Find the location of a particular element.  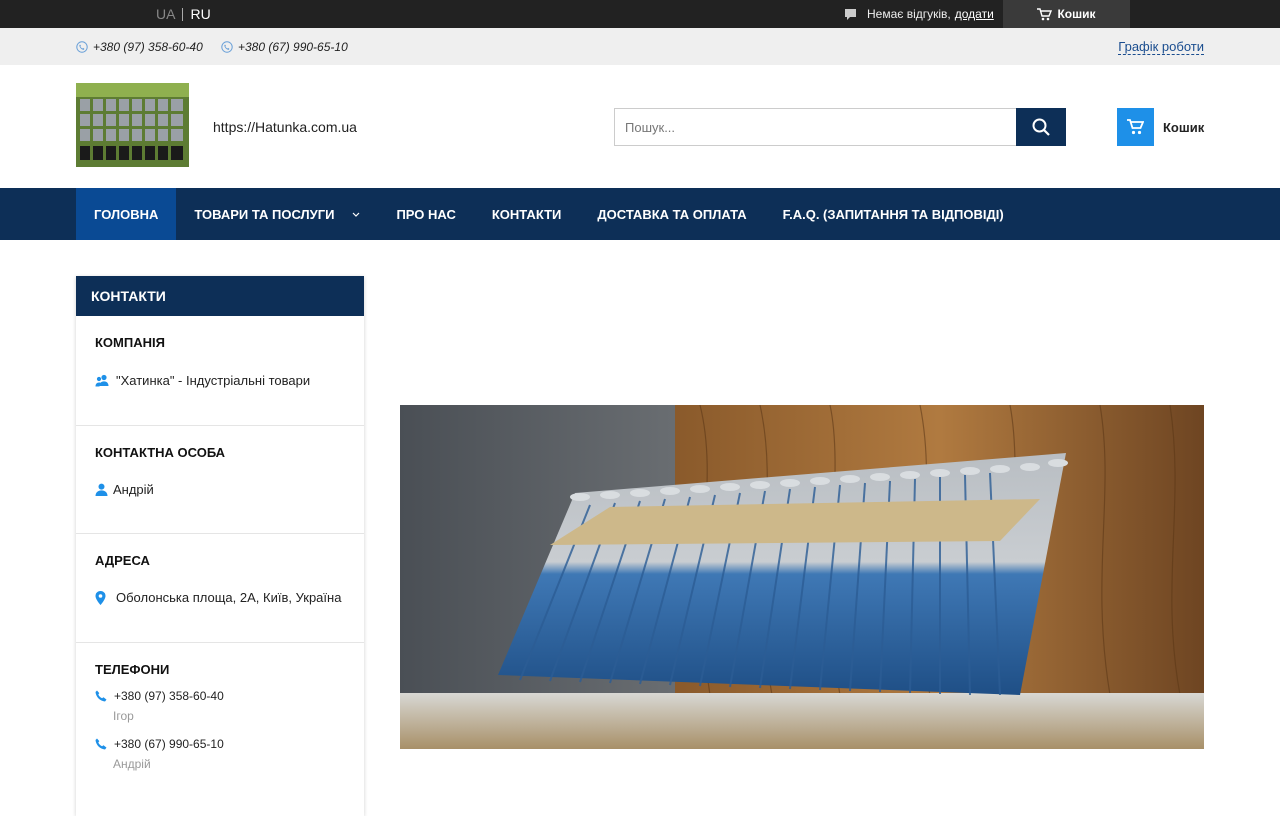

nav-item-products: ТОВАРИ ТА ПОСЛУГИ is located at coordinates (277, 214).